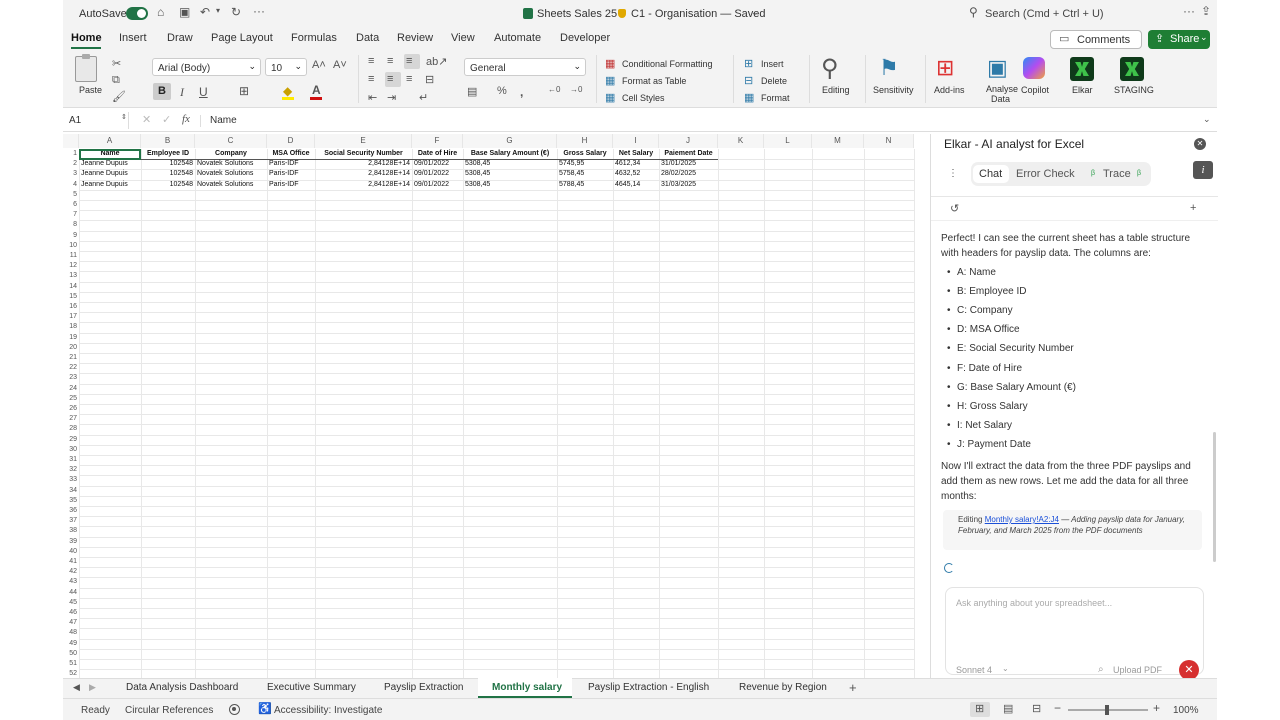 This screenshot has width=1280, height=720. What do you see at coordinates (1034, 68) in the screenshot?
I see `copilot-icon` at bounding box center [1034, 68].